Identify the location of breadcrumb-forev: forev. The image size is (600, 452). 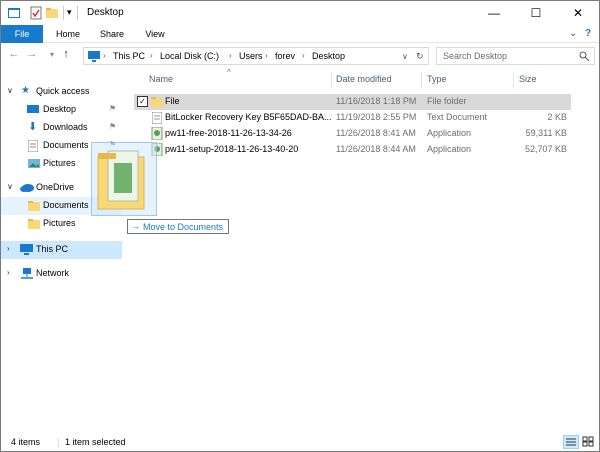
(285, 56).